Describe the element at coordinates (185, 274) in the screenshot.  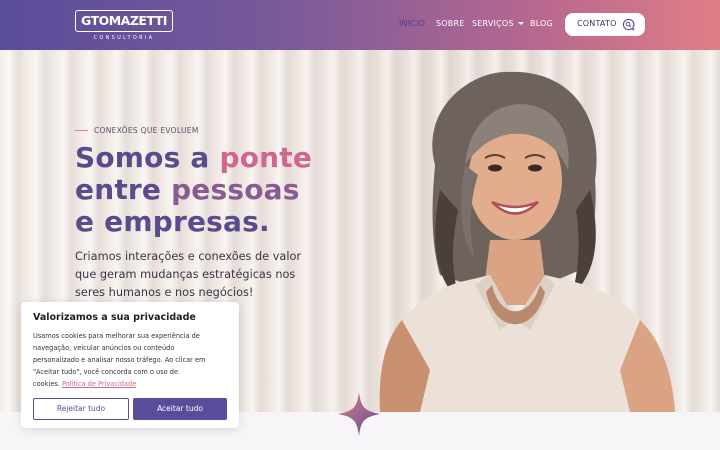
I see `subtext-line: que geram mudanças estratégicas nos` at that location.